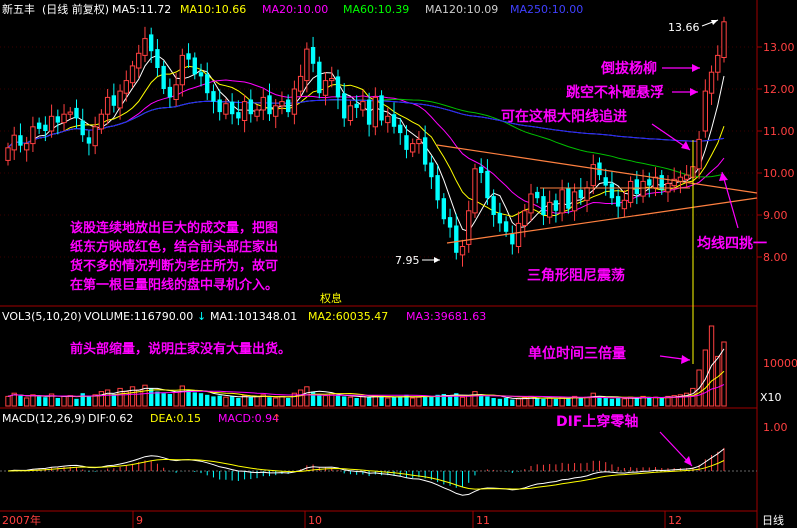 The image size is (797, 528). What do you see at coordinates (779, 173) in the screenshot?
I see `price-tick: 10.00` at bounding box center [779, 173].